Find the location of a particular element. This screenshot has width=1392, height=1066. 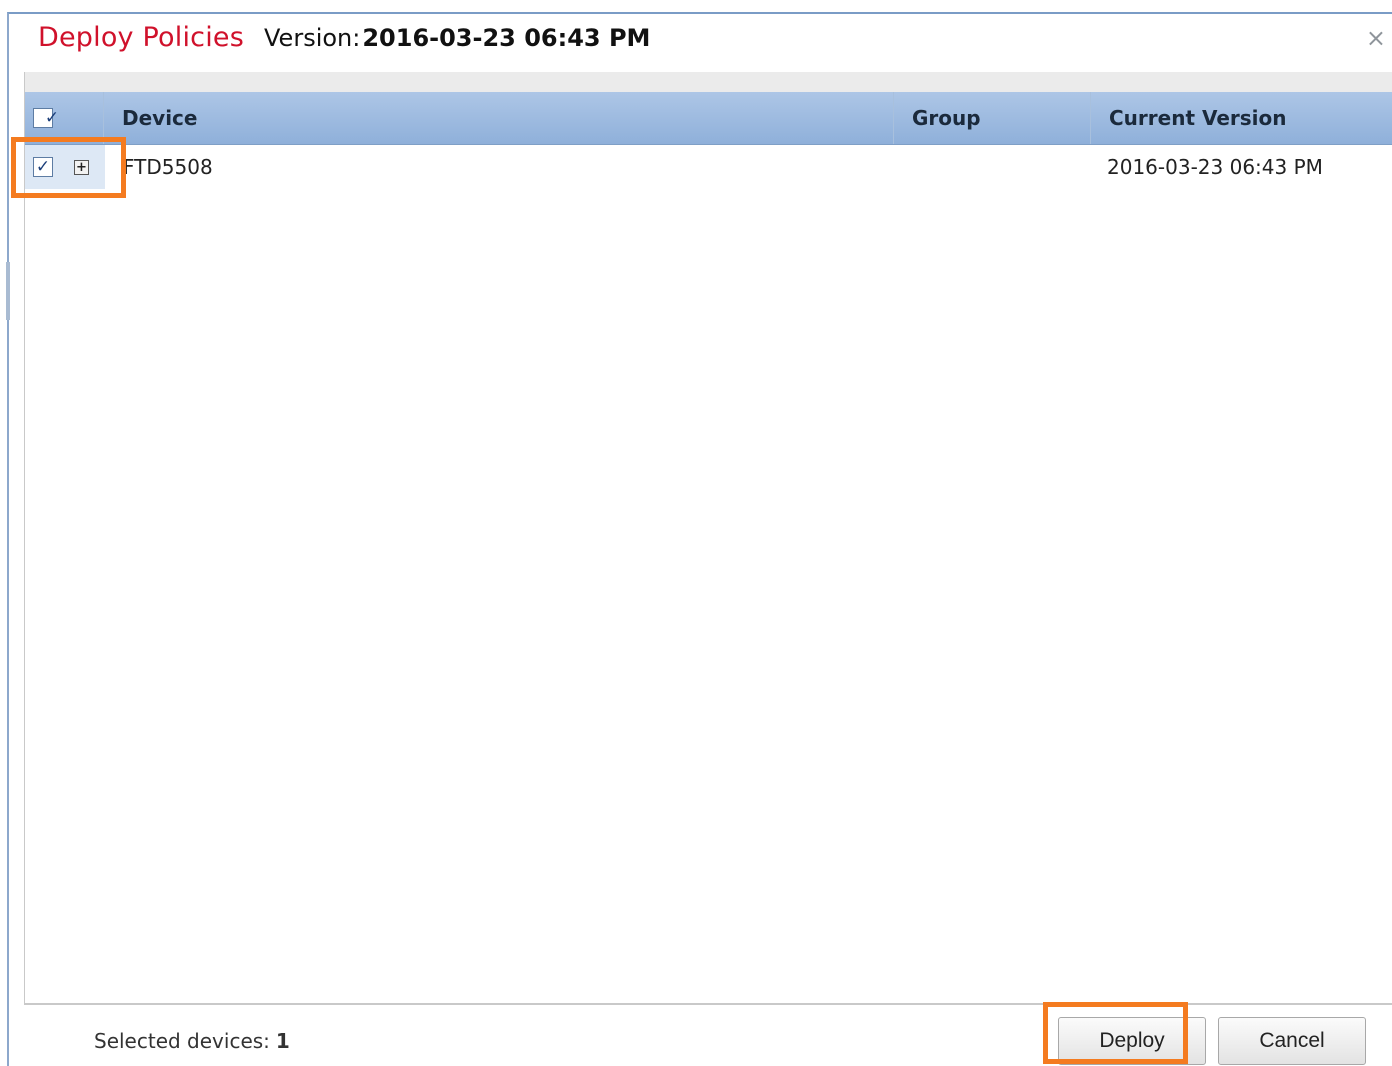

grid-header-row: ✓ Device Group Current Version is located at coordinates (708, 118).